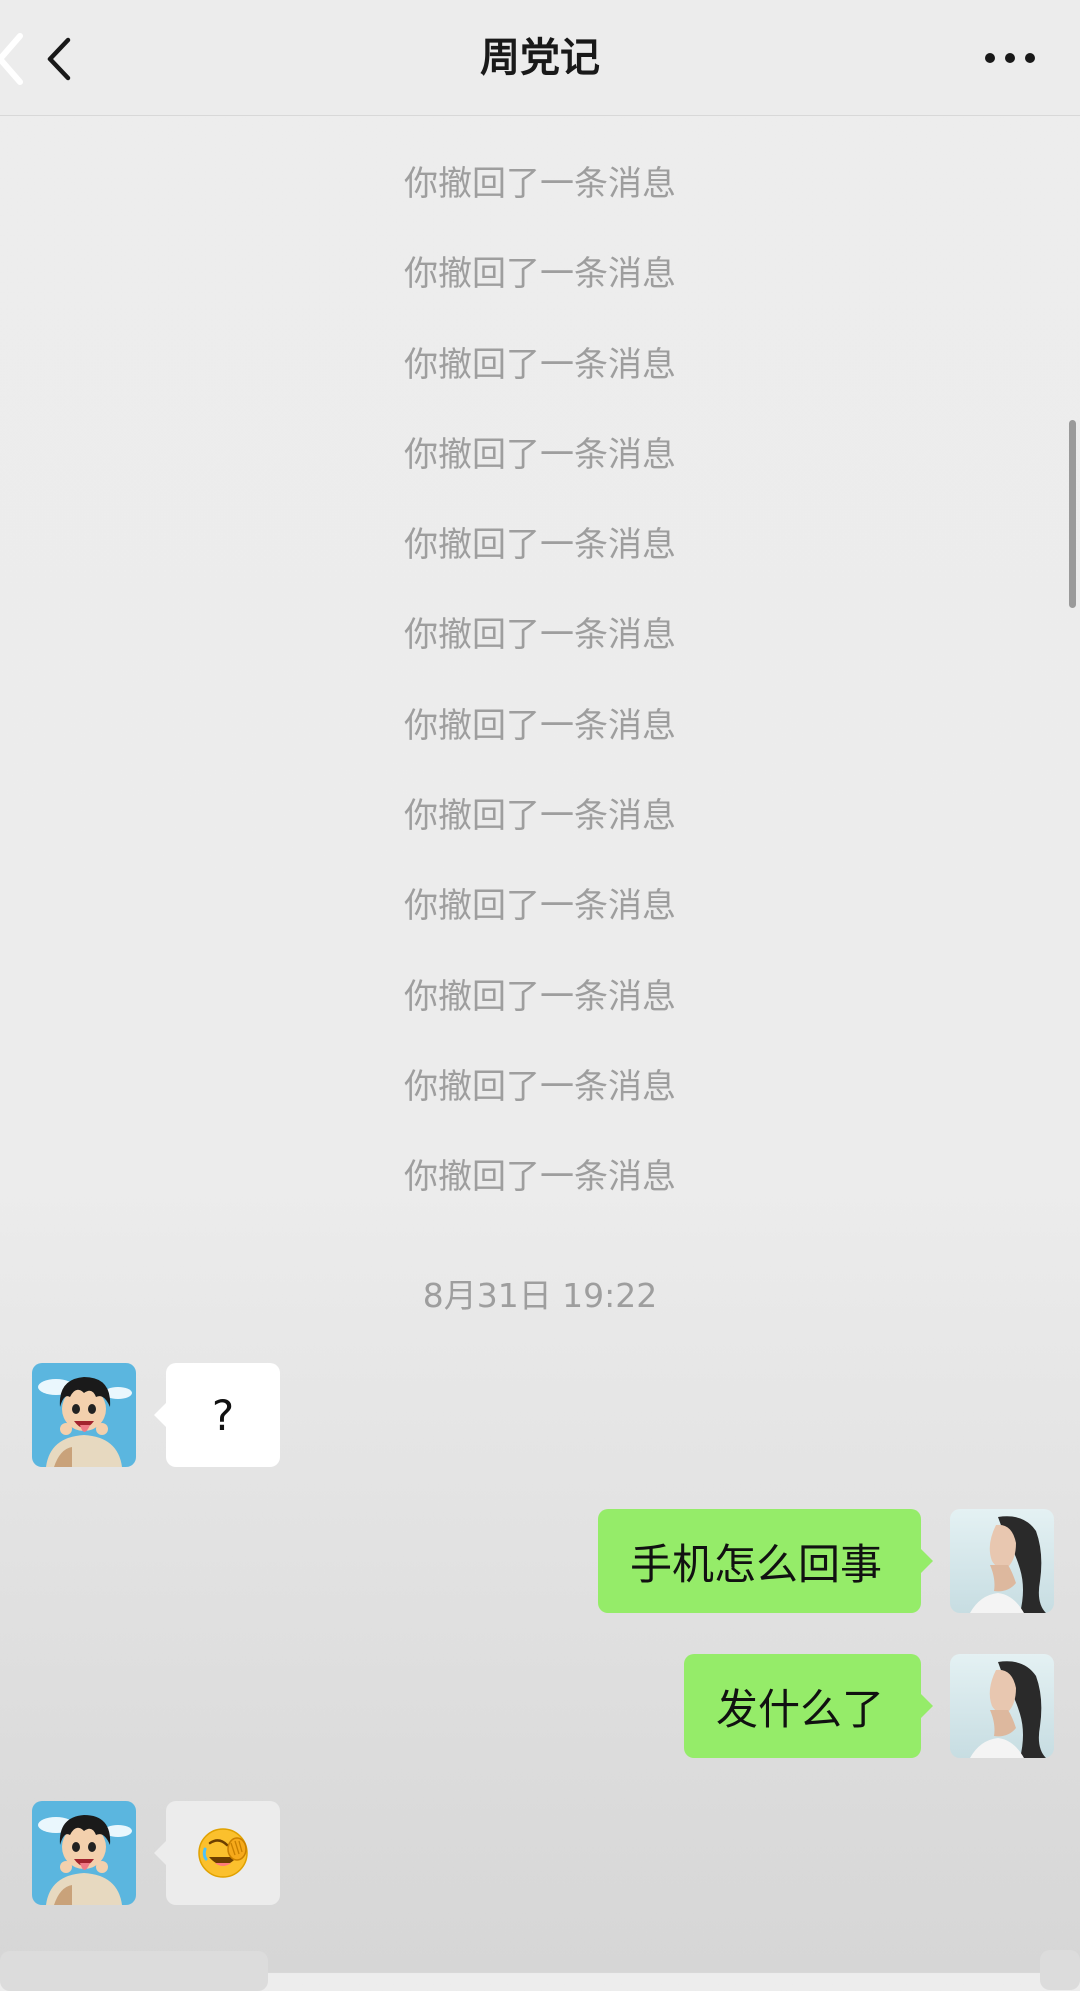 The width and height of the screenshot is (1080, 1991). What do you see at coordinates (1072, 514) in the screenshot?
I see `scrollbar-thumb` at bounding box center [1072, 514].